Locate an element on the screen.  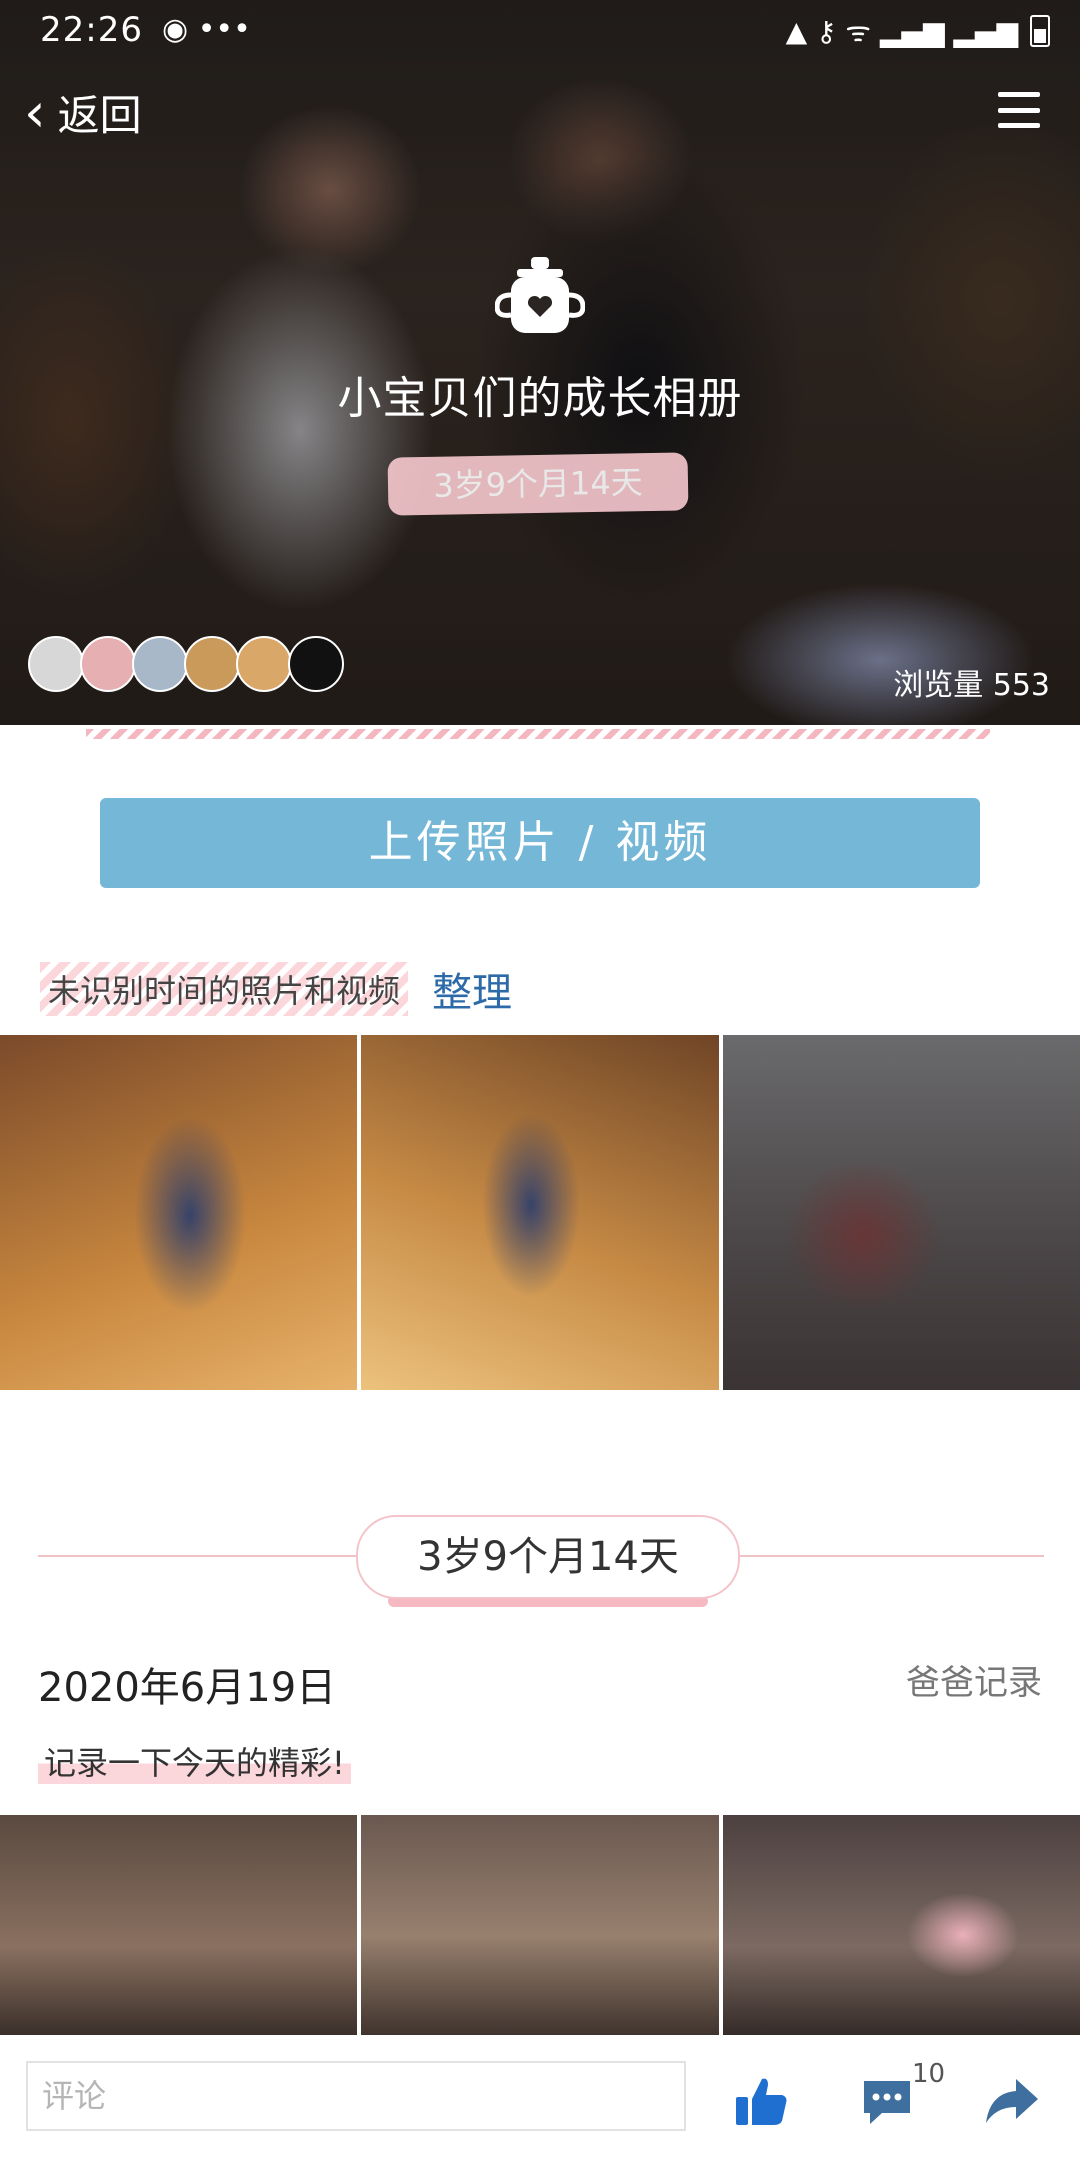
member-avatars is located at coordinates (186, 664).